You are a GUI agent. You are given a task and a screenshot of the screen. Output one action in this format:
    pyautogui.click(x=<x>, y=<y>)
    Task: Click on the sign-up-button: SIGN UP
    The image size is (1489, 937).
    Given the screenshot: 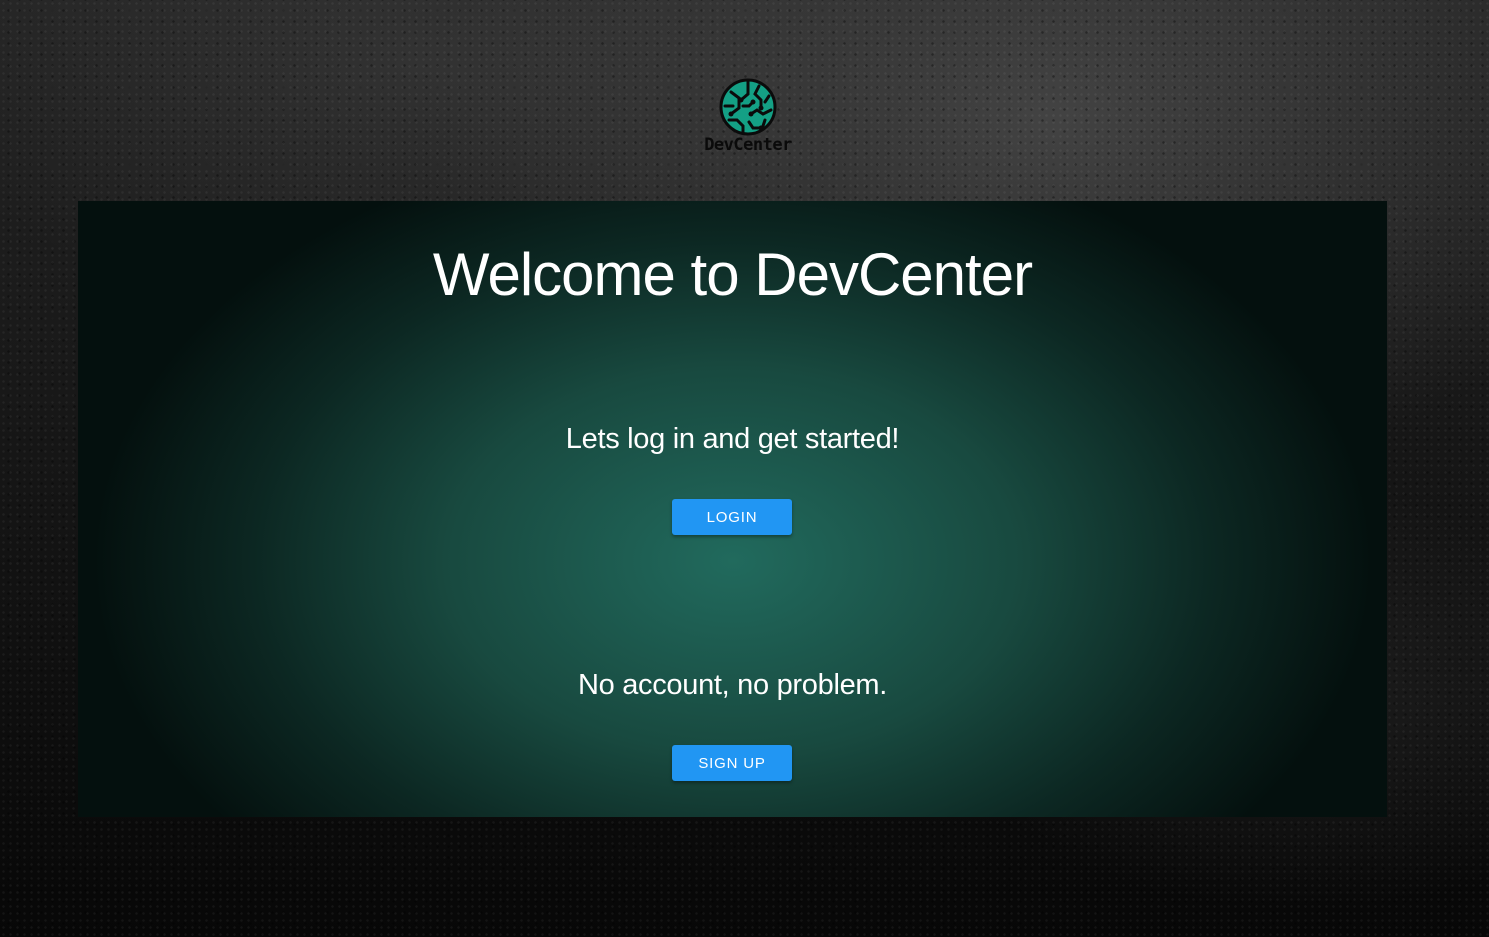 What is the action you would take?
    pyautogui.click(x=732, y=763)
    